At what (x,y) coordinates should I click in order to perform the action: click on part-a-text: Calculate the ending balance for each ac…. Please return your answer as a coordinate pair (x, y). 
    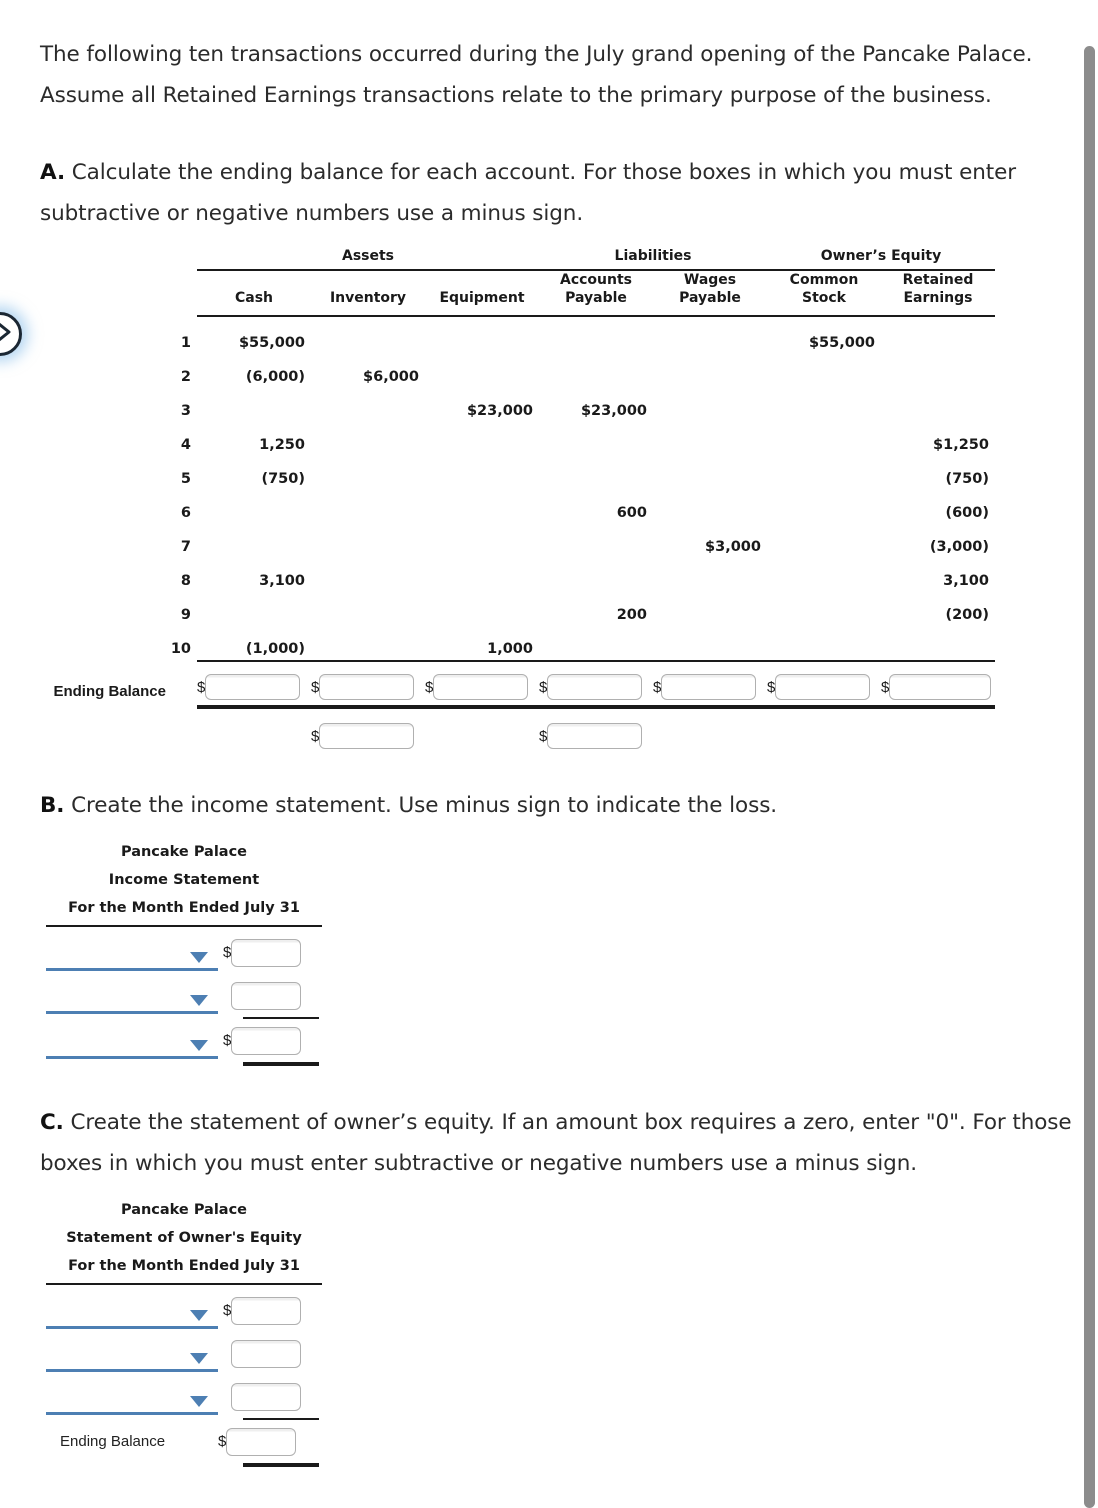
    Looking at the image, I should click on (528, 193).